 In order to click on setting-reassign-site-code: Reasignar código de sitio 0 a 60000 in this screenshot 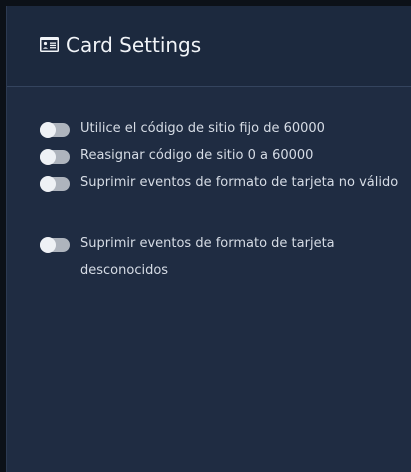, I will do `click(176, 158)`.